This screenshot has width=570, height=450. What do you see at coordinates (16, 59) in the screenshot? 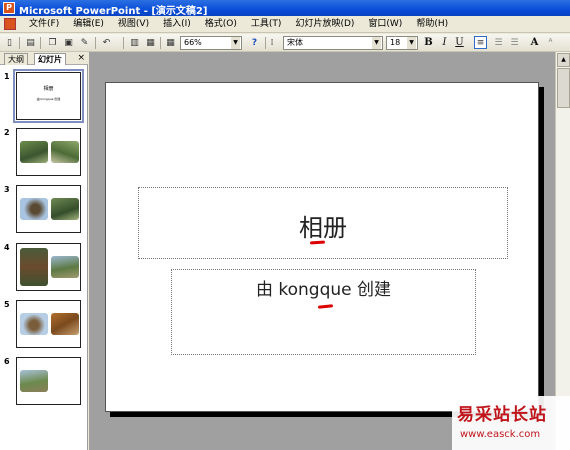
I see `tab-outline: 大纲` at bounding box center [16, 59].